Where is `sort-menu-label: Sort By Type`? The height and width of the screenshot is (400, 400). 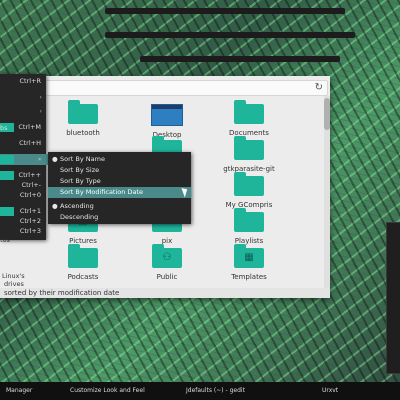 sort-menu-label: Sort By Type is located at coordinates (80, 181).